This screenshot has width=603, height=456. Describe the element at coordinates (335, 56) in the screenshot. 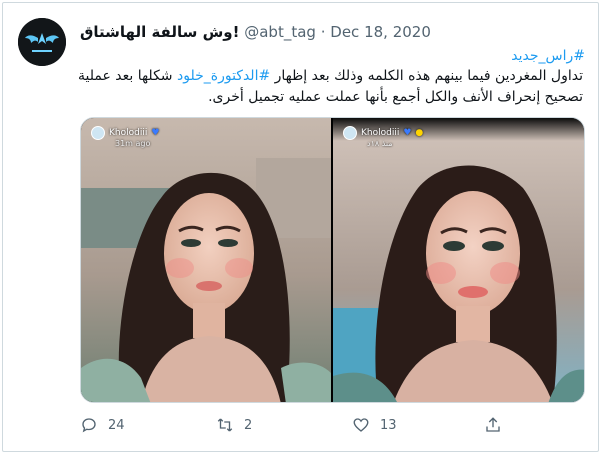

I see `hashtag-line: #راس_جديد` at that location.